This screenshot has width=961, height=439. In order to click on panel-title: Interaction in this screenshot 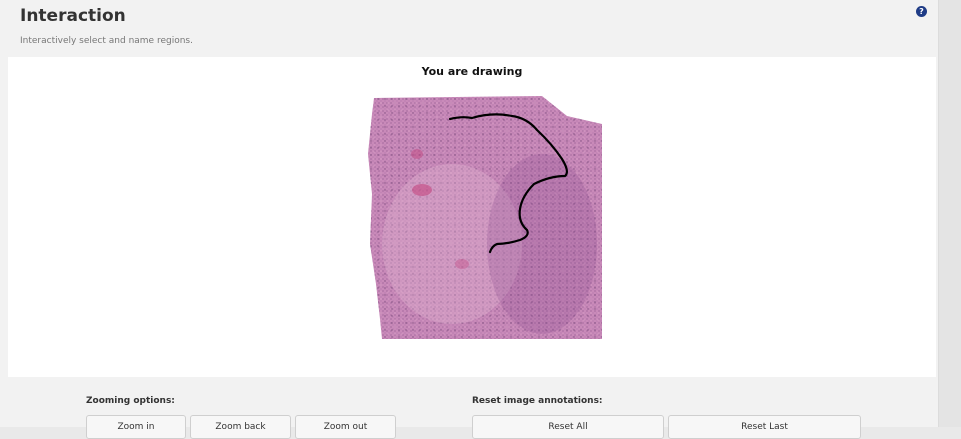, I will do `click(73, 16)`.